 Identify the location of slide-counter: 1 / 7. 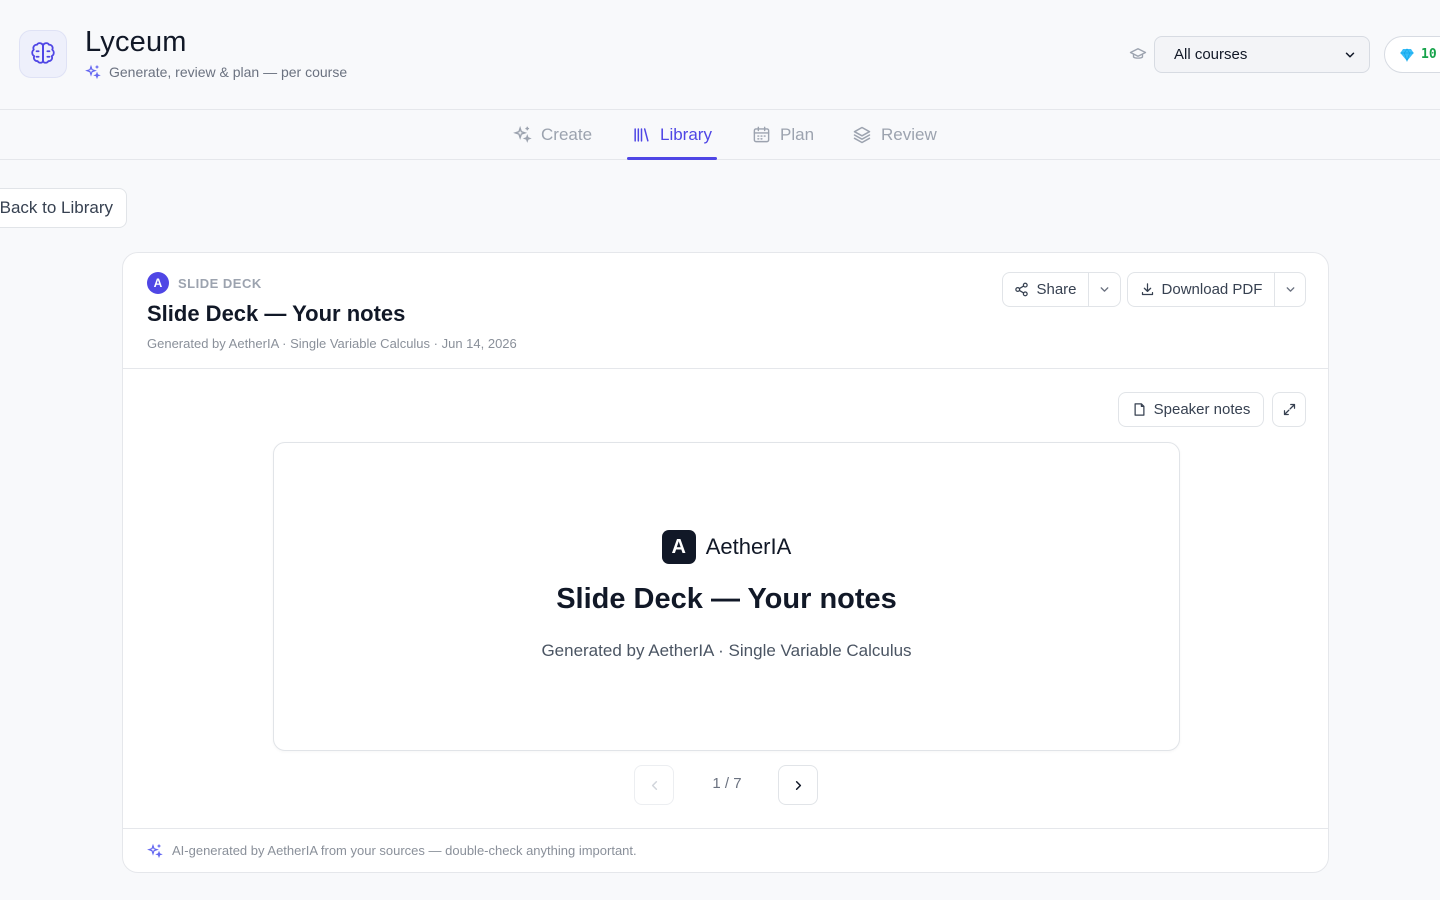
(727, 783).